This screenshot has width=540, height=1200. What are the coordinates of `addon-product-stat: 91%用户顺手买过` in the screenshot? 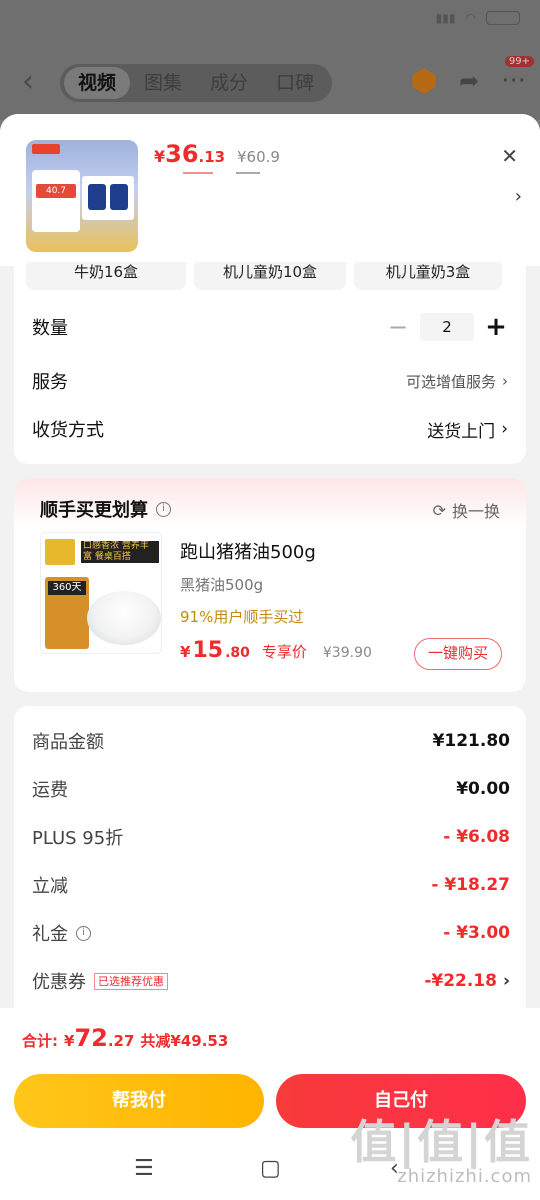 It's located at (242, 617).